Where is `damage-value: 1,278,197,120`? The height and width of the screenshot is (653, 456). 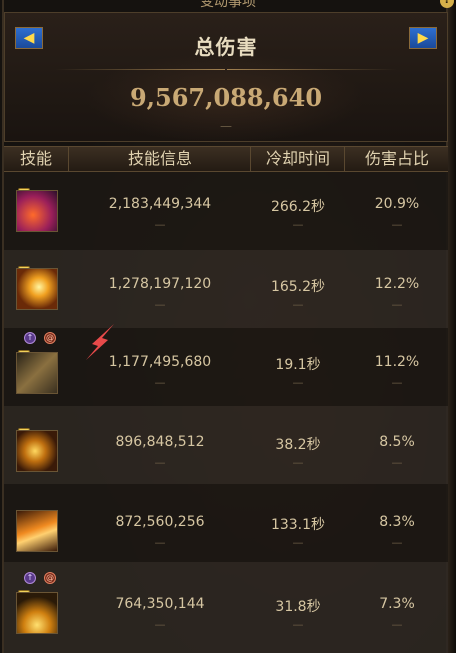 damage-value: 1,278,197,120 is located at coordinates (160, 284).